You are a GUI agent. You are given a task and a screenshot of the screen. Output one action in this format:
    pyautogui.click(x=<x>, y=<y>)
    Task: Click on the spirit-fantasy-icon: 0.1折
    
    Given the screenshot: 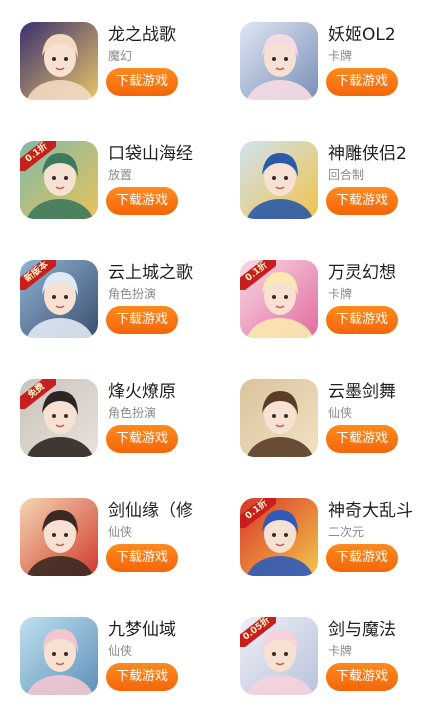 What is the action you would take?
    pyautogui.click(x=279, y=299)
    